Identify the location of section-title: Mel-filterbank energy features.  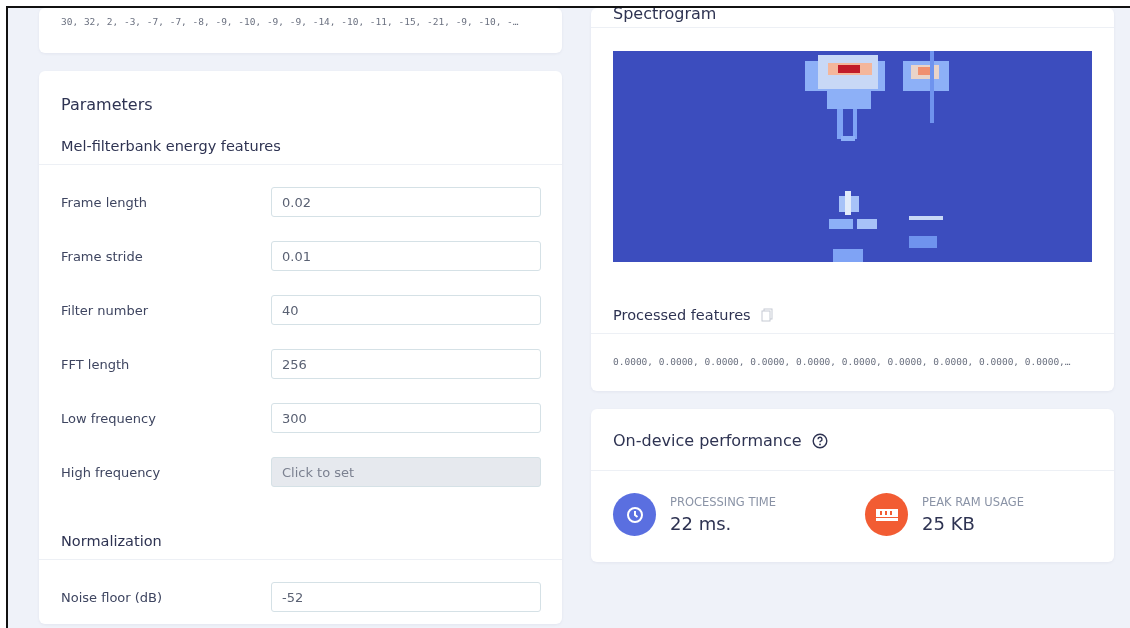
(171, 146).